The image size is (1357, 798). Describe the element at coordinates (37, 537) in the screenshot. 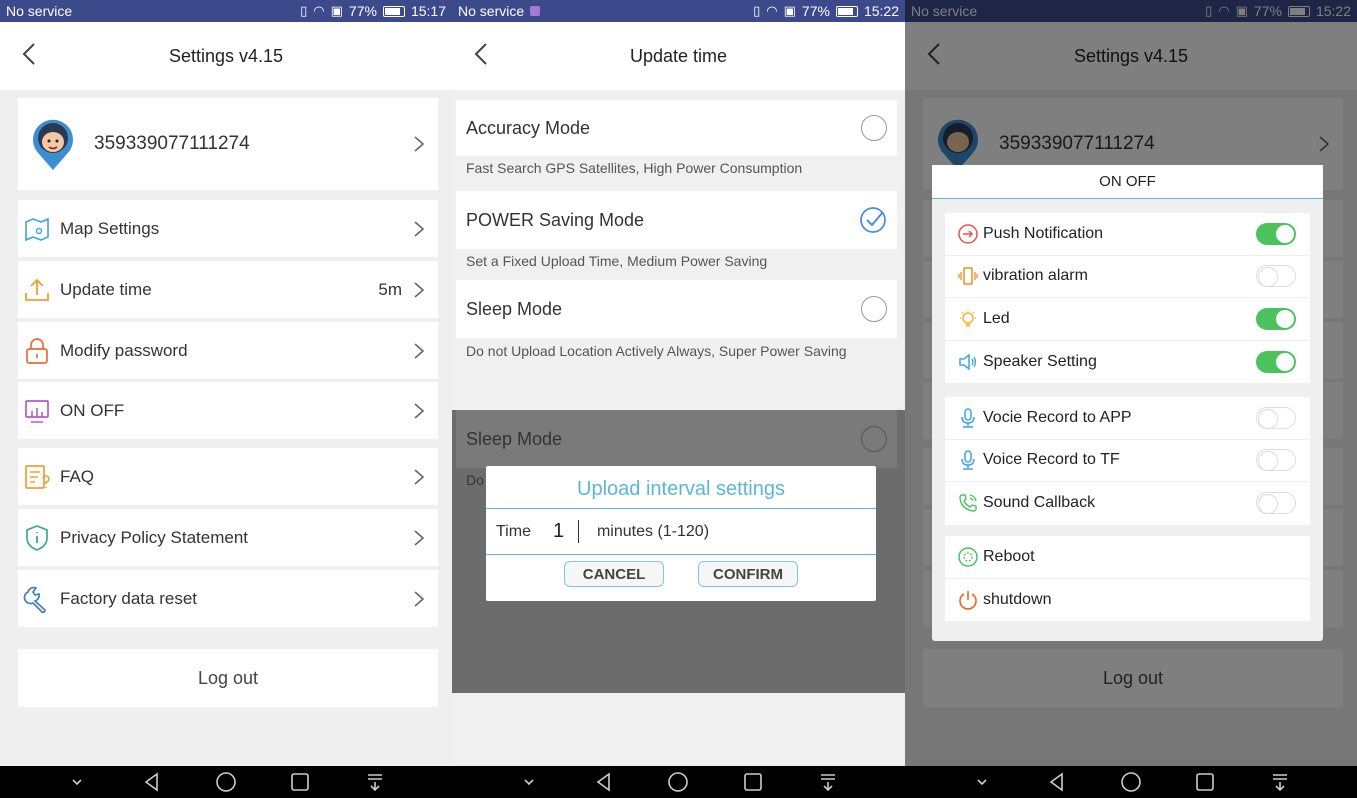

I see `shield-icon` at that location.